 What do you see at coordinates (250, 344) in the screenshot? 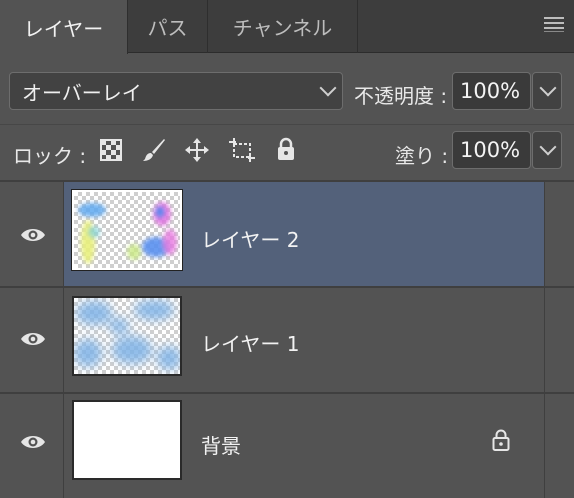
I see `layer-name: レイヤー 1` at bounding box center [250, 344].